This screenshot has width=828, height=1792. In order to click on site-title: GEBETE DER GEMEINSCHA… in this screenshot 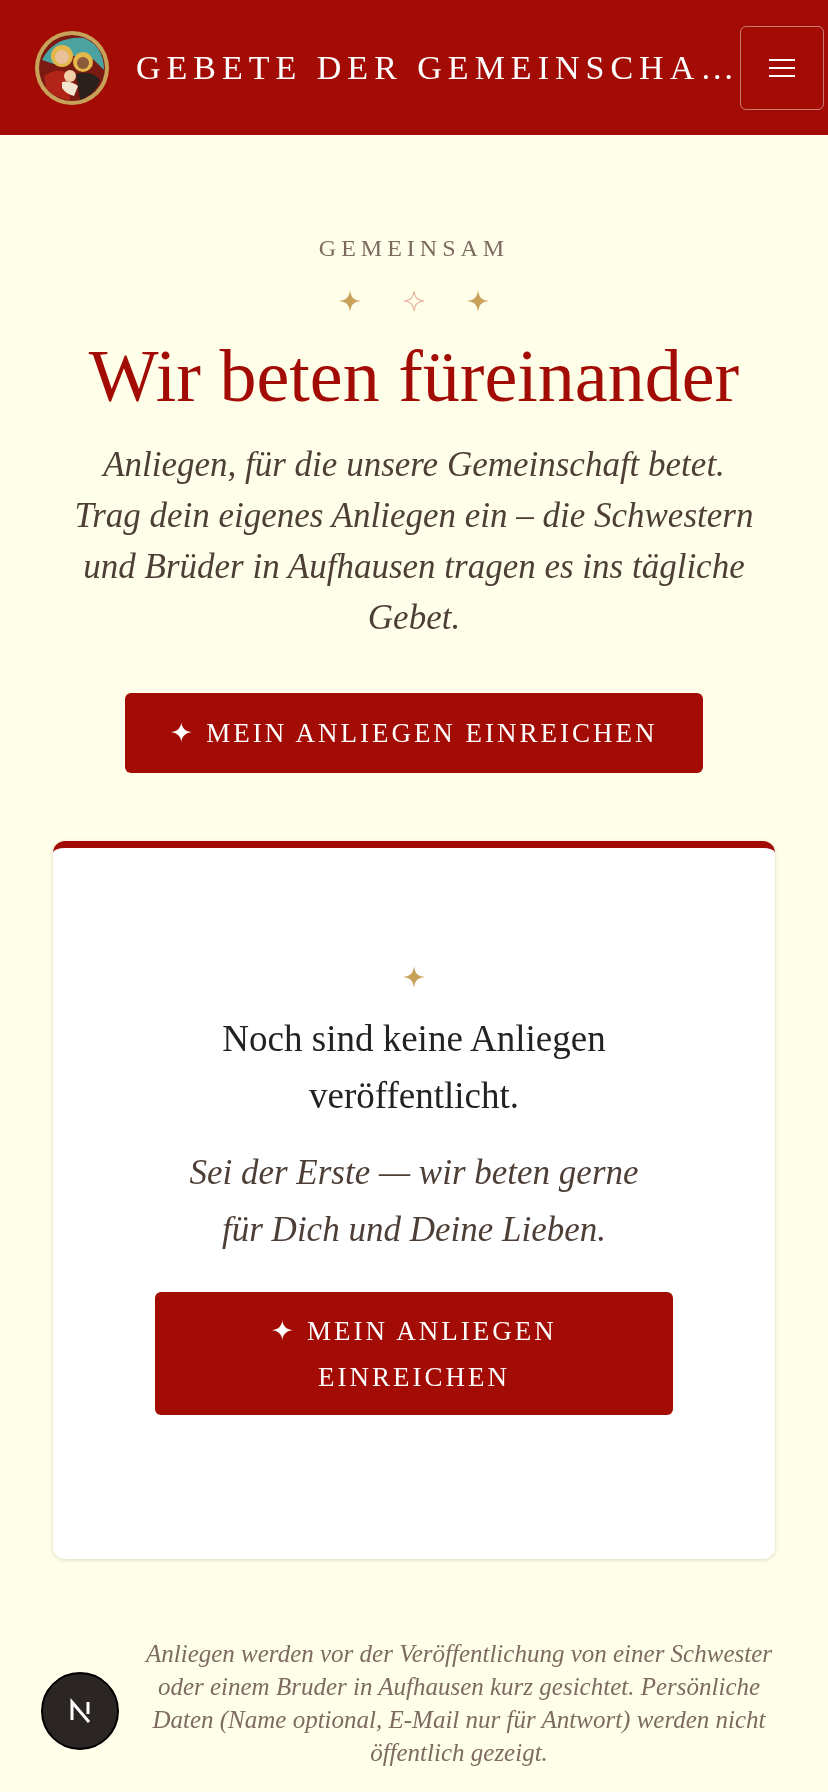, I will do `click(438, 67)`.